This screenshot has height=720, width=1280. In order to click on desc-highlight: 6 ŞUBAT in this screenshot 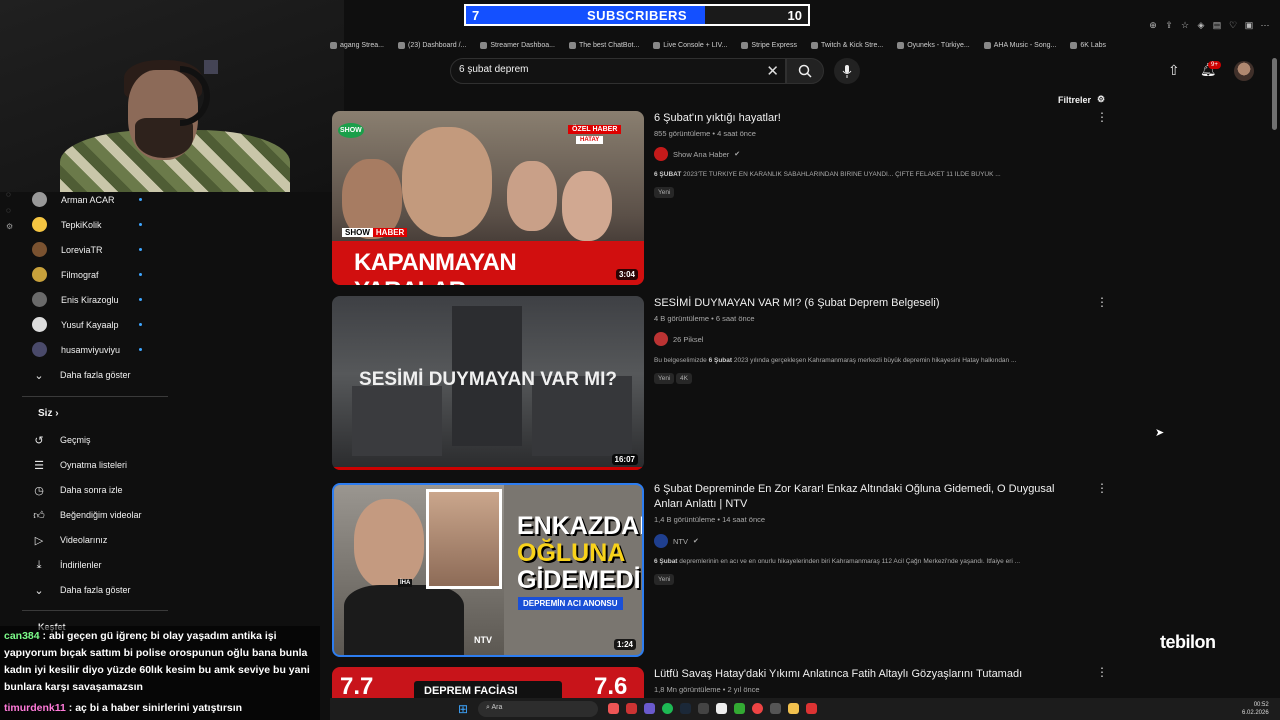, I will do `click(668, 174)`.